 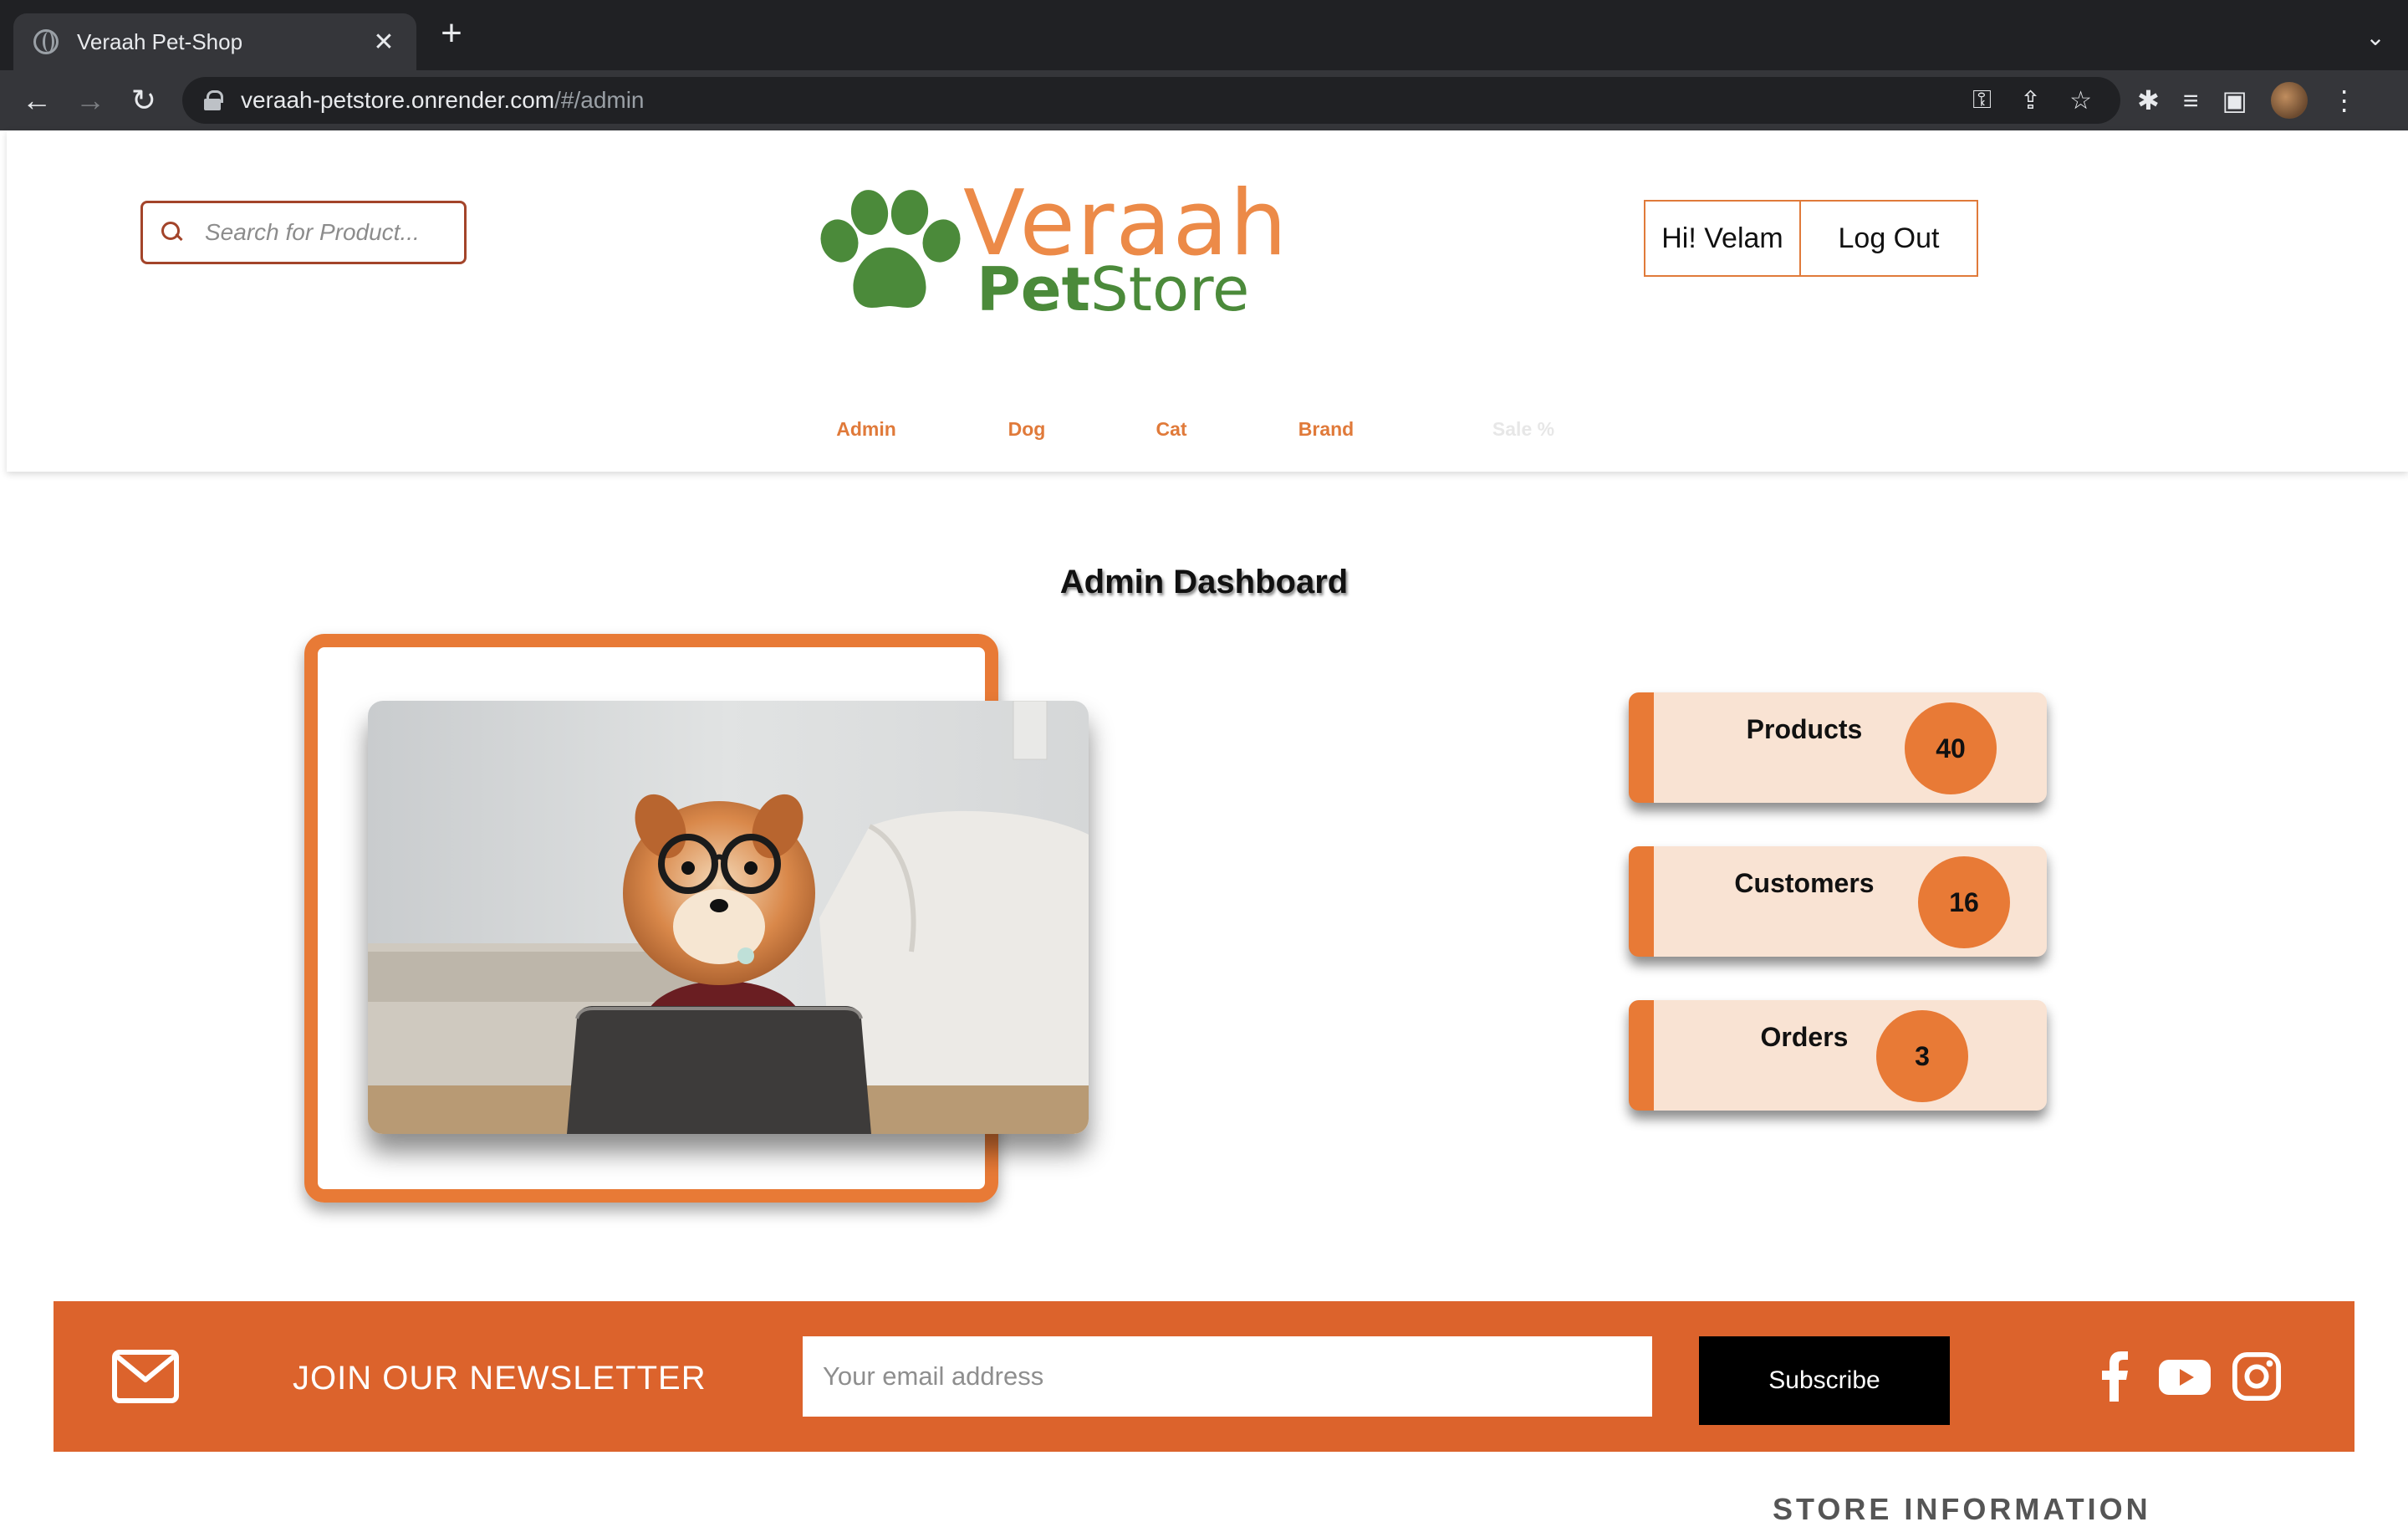 I want to click on tab-title: Veraah Pet-Shop, so click(x=160, y=41).